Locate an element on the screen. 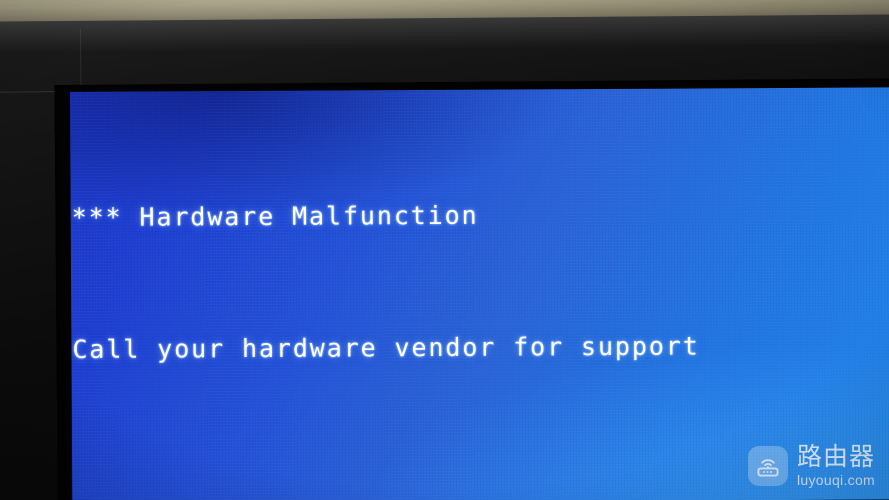 This screenshot has width=889, height=500. watermark: 路由器 luyouqi.com is located at coordinates (811, 465).